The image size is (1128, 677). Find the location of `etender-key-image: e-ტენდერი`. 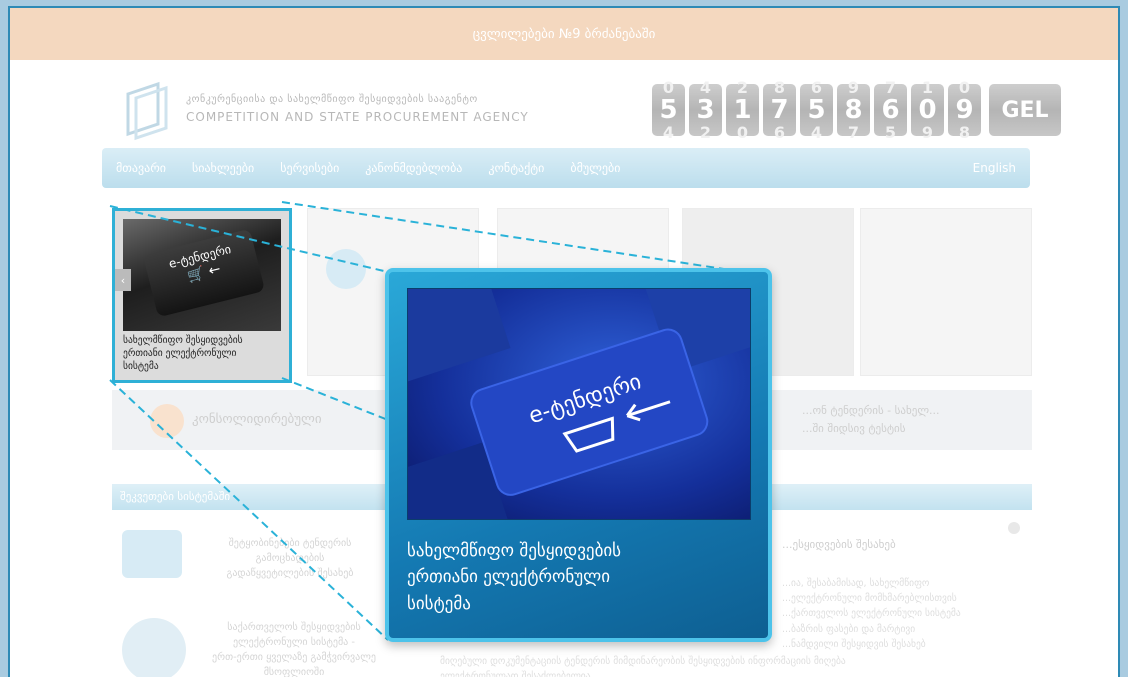

etender-key-image: e-ტენდერი is located at coordinates (579, 404).